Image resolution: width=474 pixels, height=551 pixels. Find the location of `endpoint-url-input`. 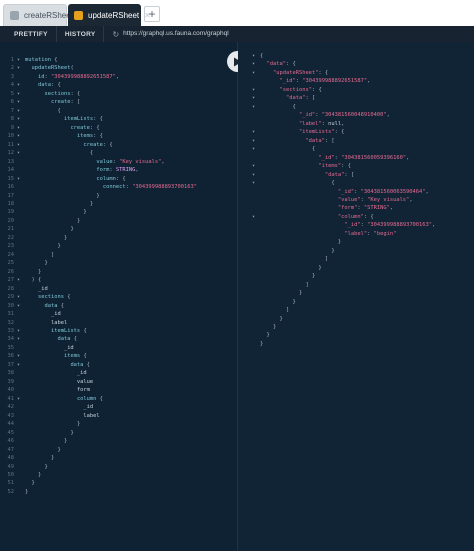

endpoint-url-input is located at coordinates (298, 34).